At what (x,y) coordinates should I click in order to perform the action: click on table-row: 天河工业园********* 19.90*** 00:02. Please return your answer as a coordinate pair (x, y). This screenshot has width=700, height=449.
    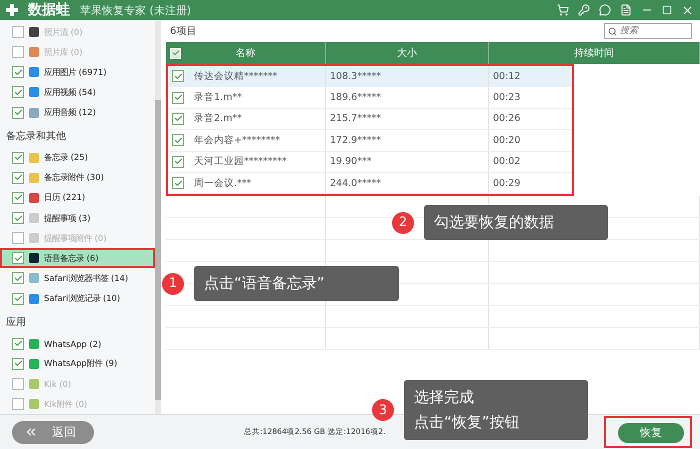
    Looking at the image, I should click on (370, 162).